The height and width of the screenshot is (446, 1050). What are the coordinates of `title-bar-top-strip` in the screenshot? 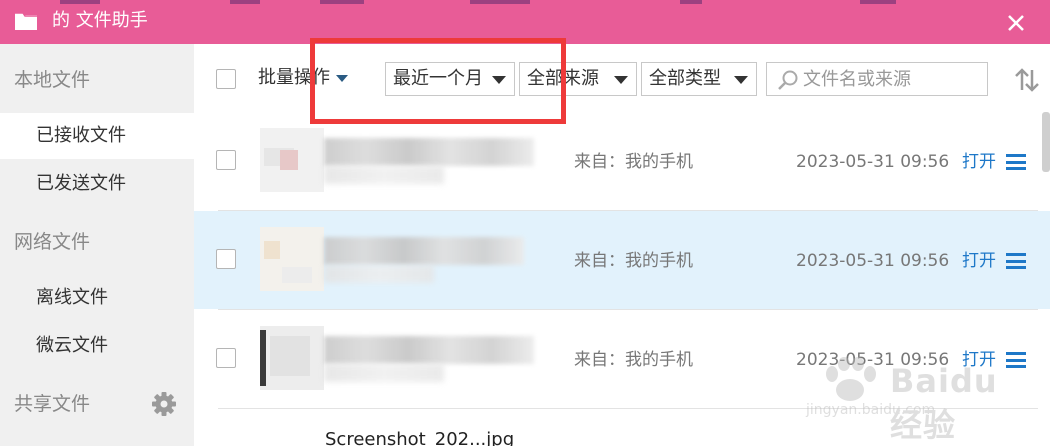 It's located at (525, 2).